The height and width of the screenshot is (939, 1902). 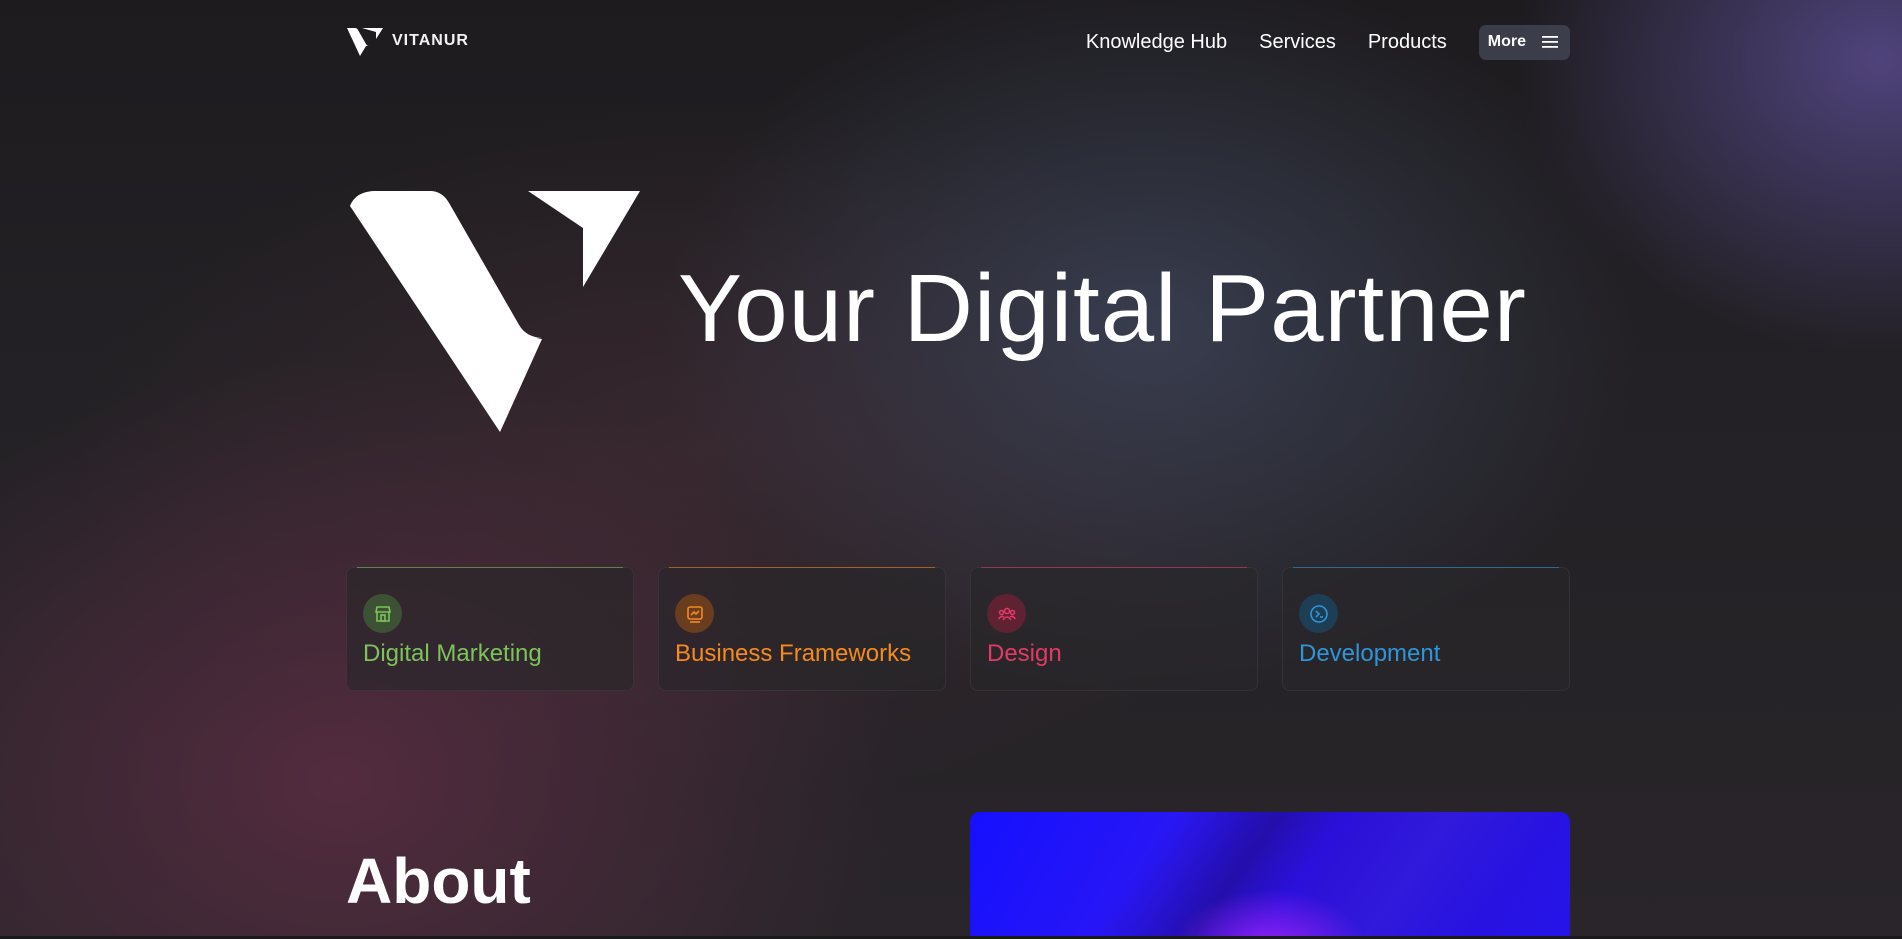 I want to click on about-image, so click(x=1270, y=875).